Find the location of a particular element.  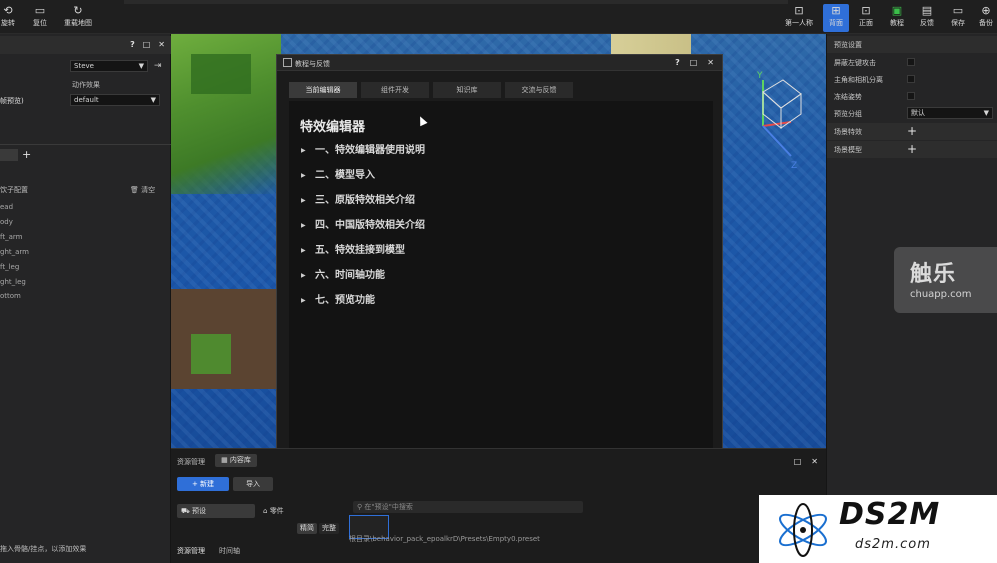

tab-knowledge-base: 知识库 is located at coordinates (467, 90).